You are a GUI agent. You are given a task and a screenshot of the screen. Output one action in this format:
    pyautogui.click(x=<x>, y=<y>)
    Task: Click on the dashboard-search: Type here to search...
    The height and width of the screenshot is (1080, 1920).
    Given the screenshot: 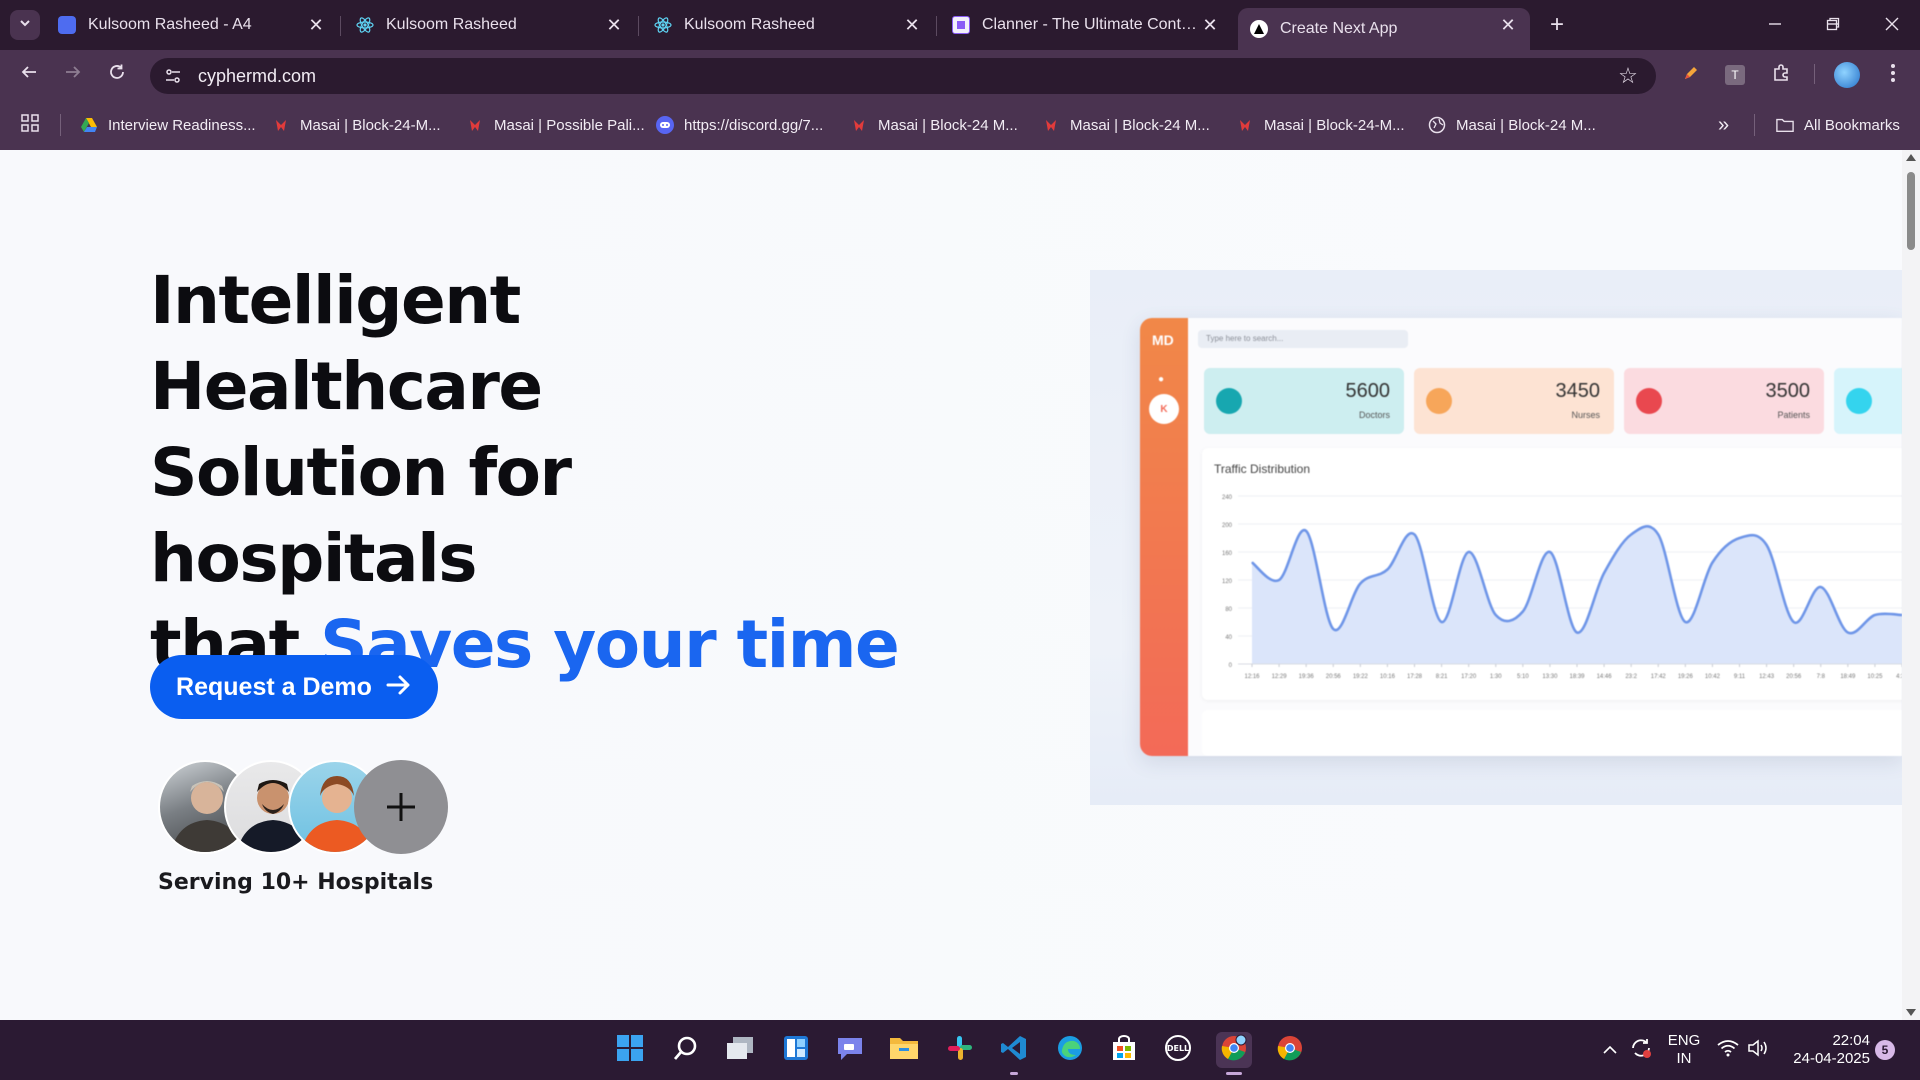 What is the action you would take?
    pyautogui.click(x=1303, y=339)
    